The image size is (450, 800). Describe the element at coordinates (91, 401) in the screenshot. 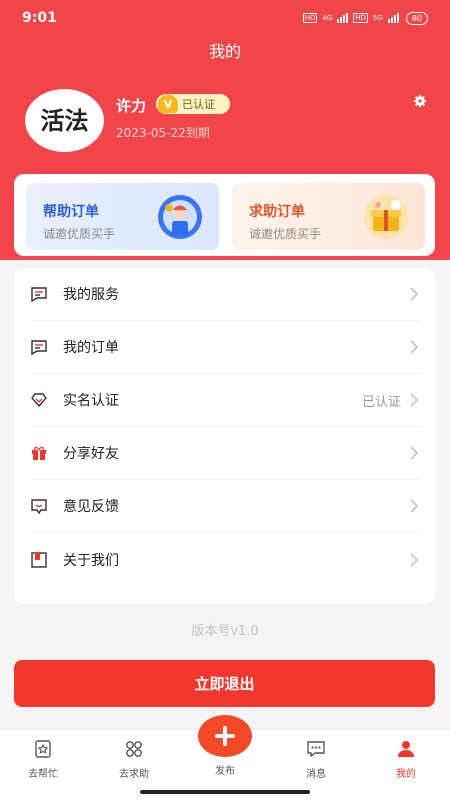

I see `menu-label: 实名认证` at that location.